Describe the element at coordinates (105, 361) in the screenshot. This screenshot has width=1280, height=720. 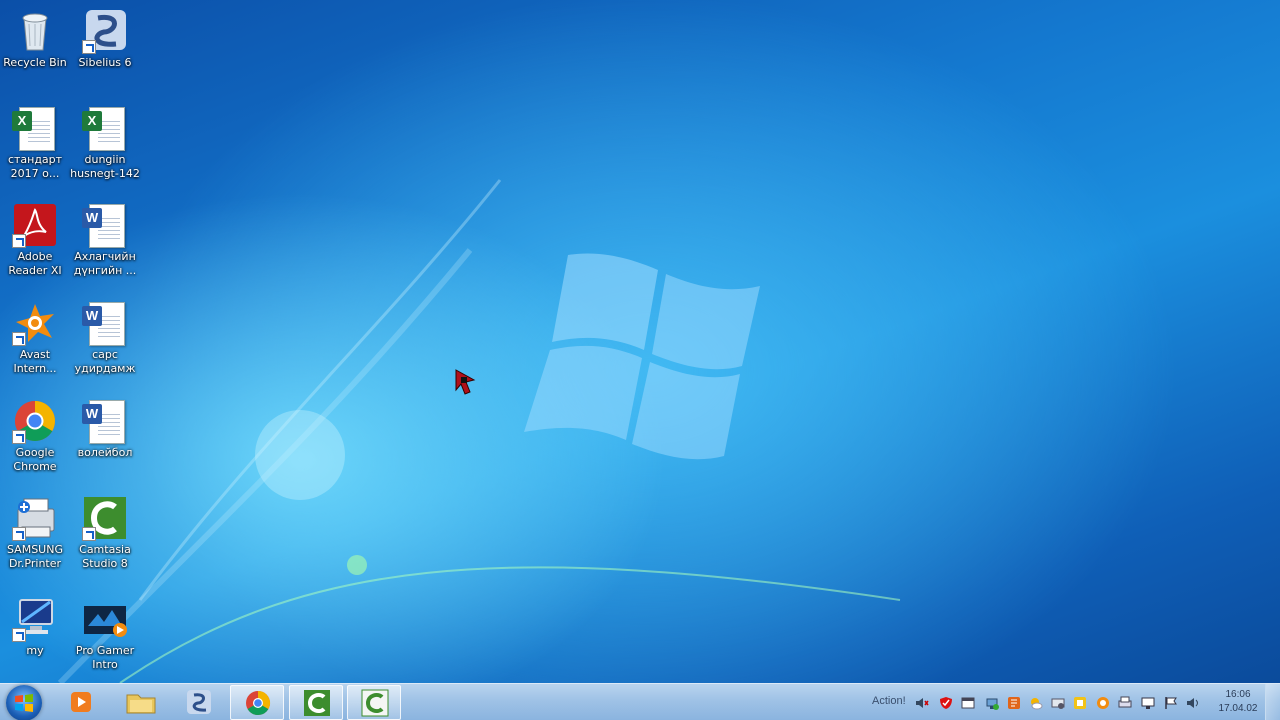
I see `desktop-icon-label: сарс удирдамж` at that location.